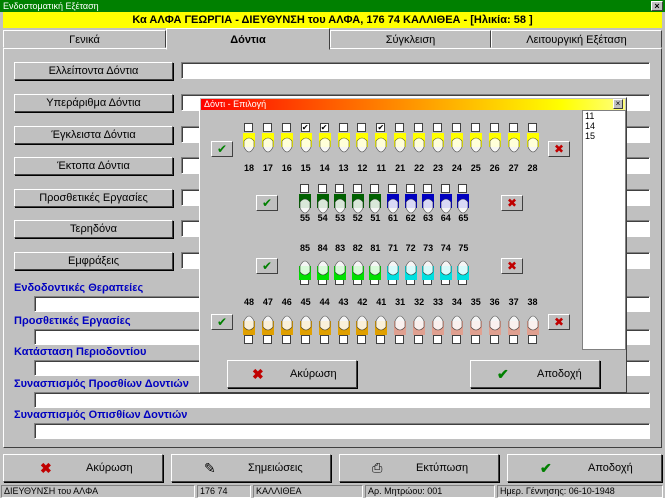  What do you see at coordinates (419, 468) in the screenshot?
I see `print-button: ⎙ Εκτύπωση` at bounding box center [419, 468].